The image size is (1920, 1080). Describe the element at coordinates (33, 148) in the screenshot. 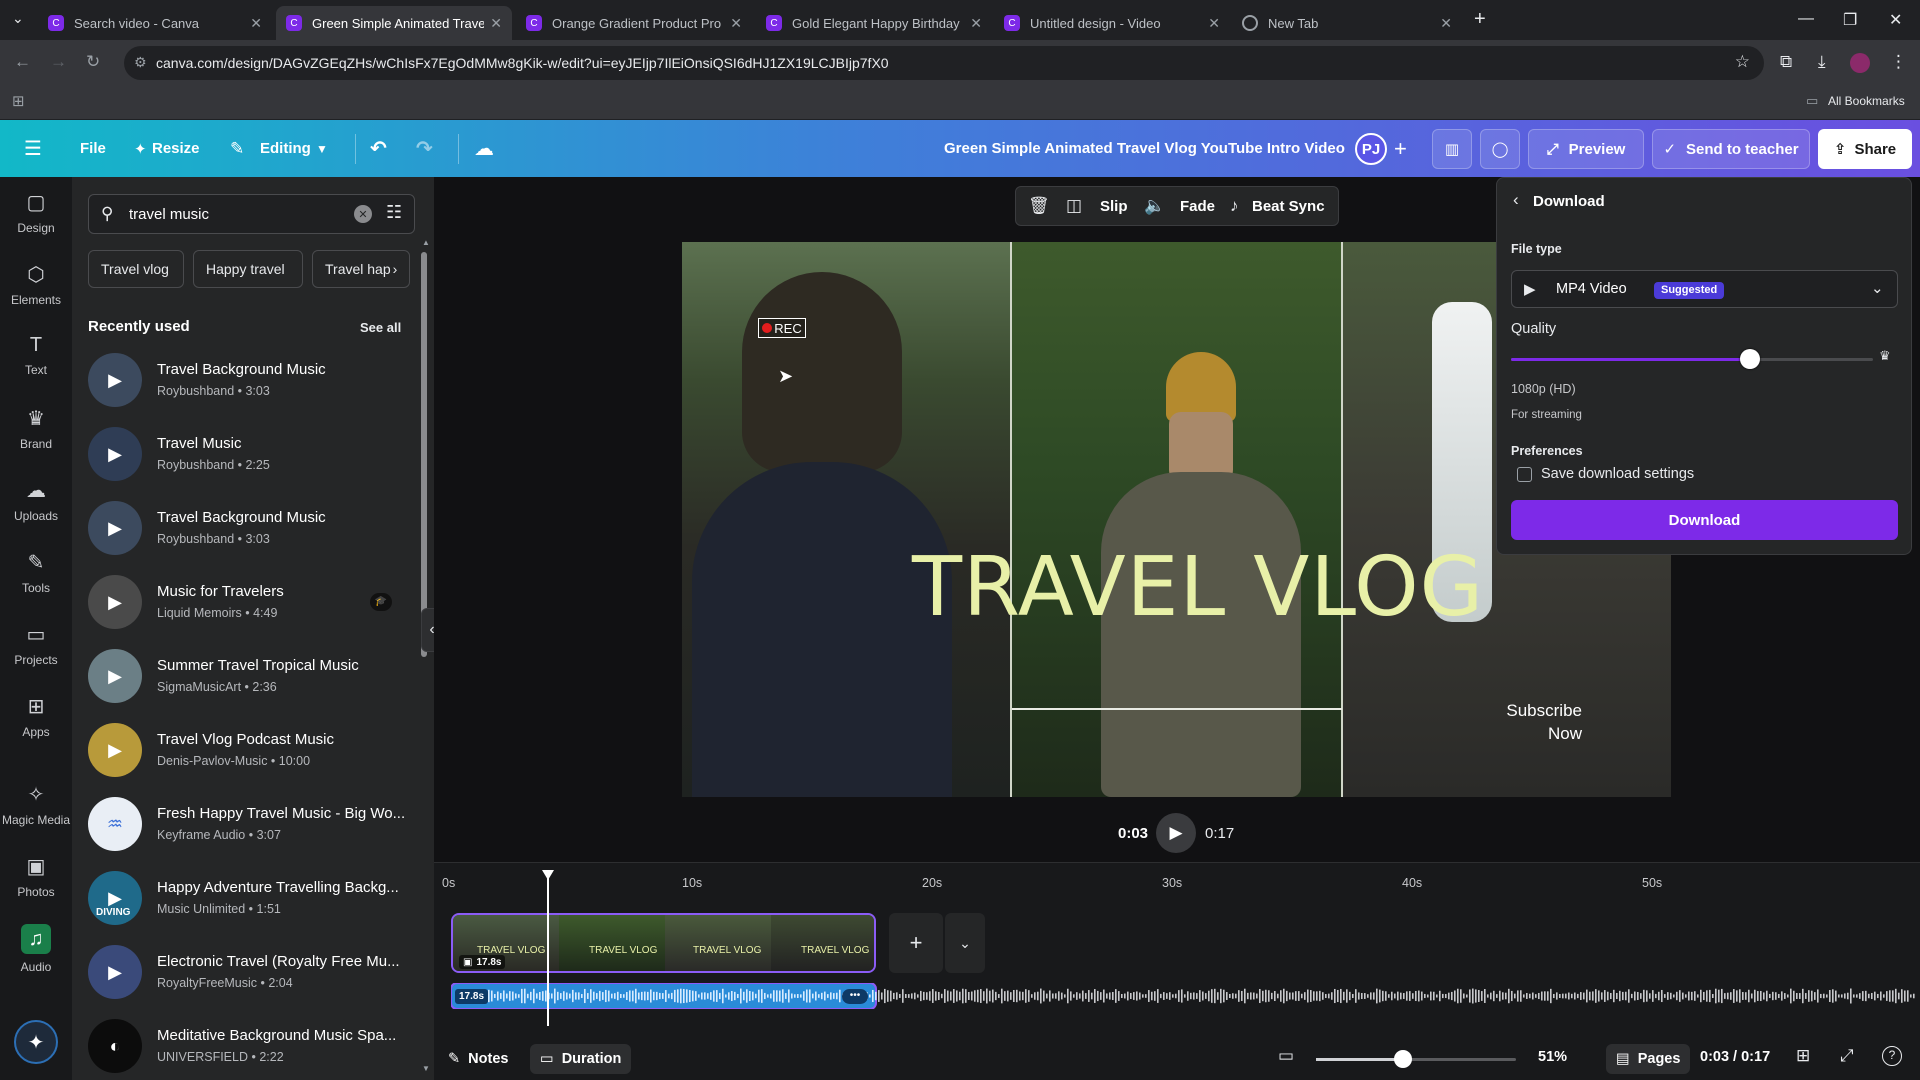

I see `main-menu-icon: ☰` at that location.